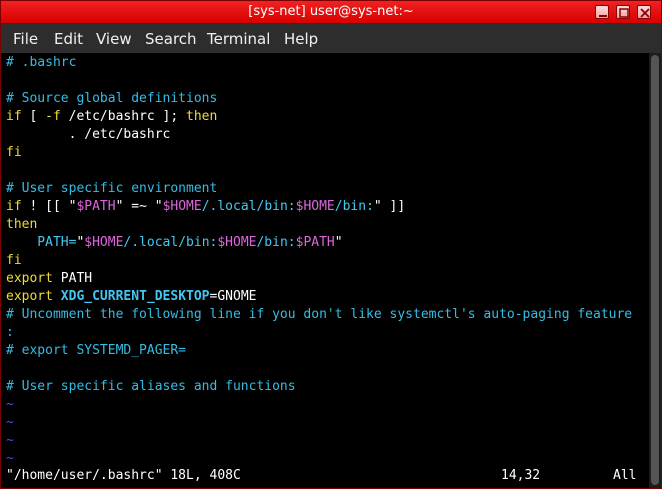  Describe the element at coordinates (602, 12) in the screenshot. I see `minimize-button` at that location.